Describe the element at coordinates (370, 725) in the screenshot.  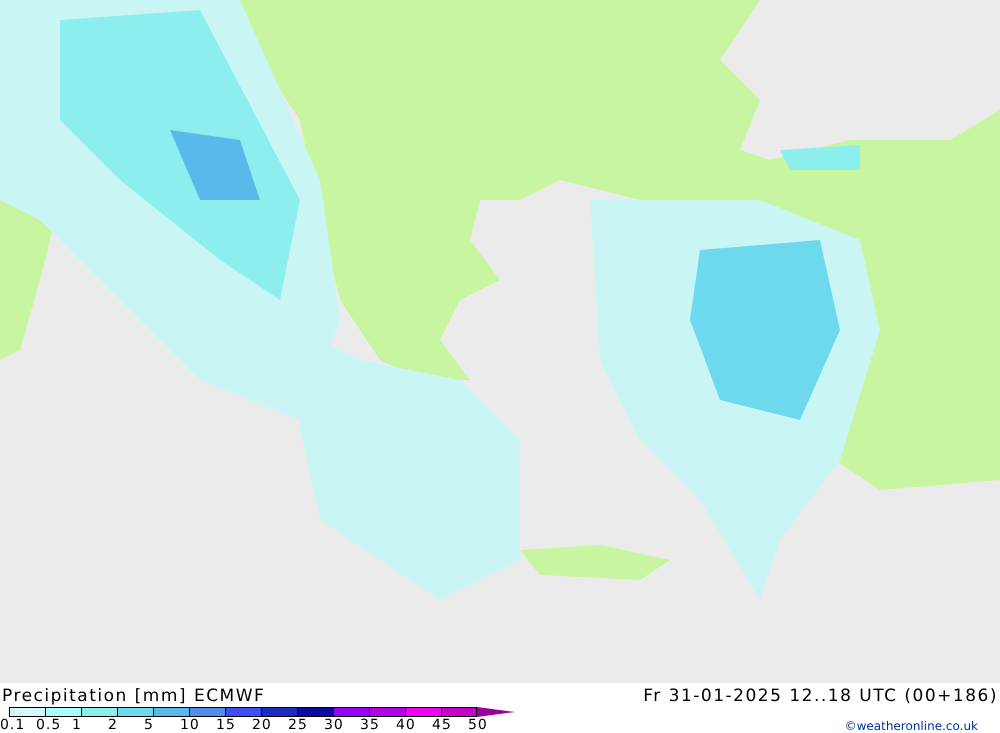
I see `legend-label: 35` at that location.